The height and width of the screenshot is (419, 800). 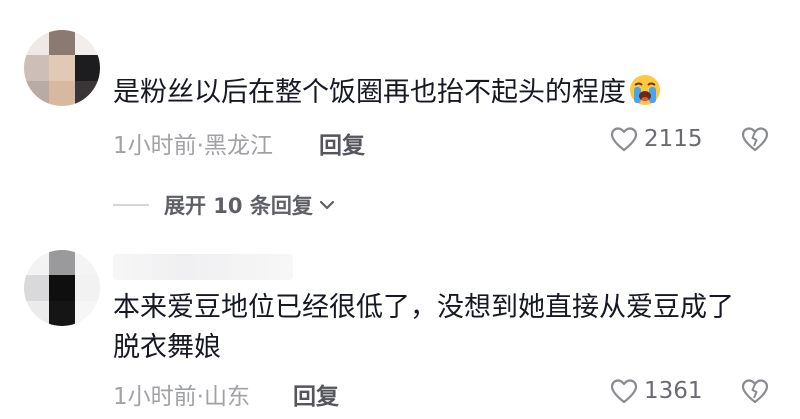 What do you see at coordinates (423, 307) in the screenshot?
I see `comment-text: 本来爱豆地位已经很低了，没想到她直接从爱豆成了` at bounding box center [423, 307].